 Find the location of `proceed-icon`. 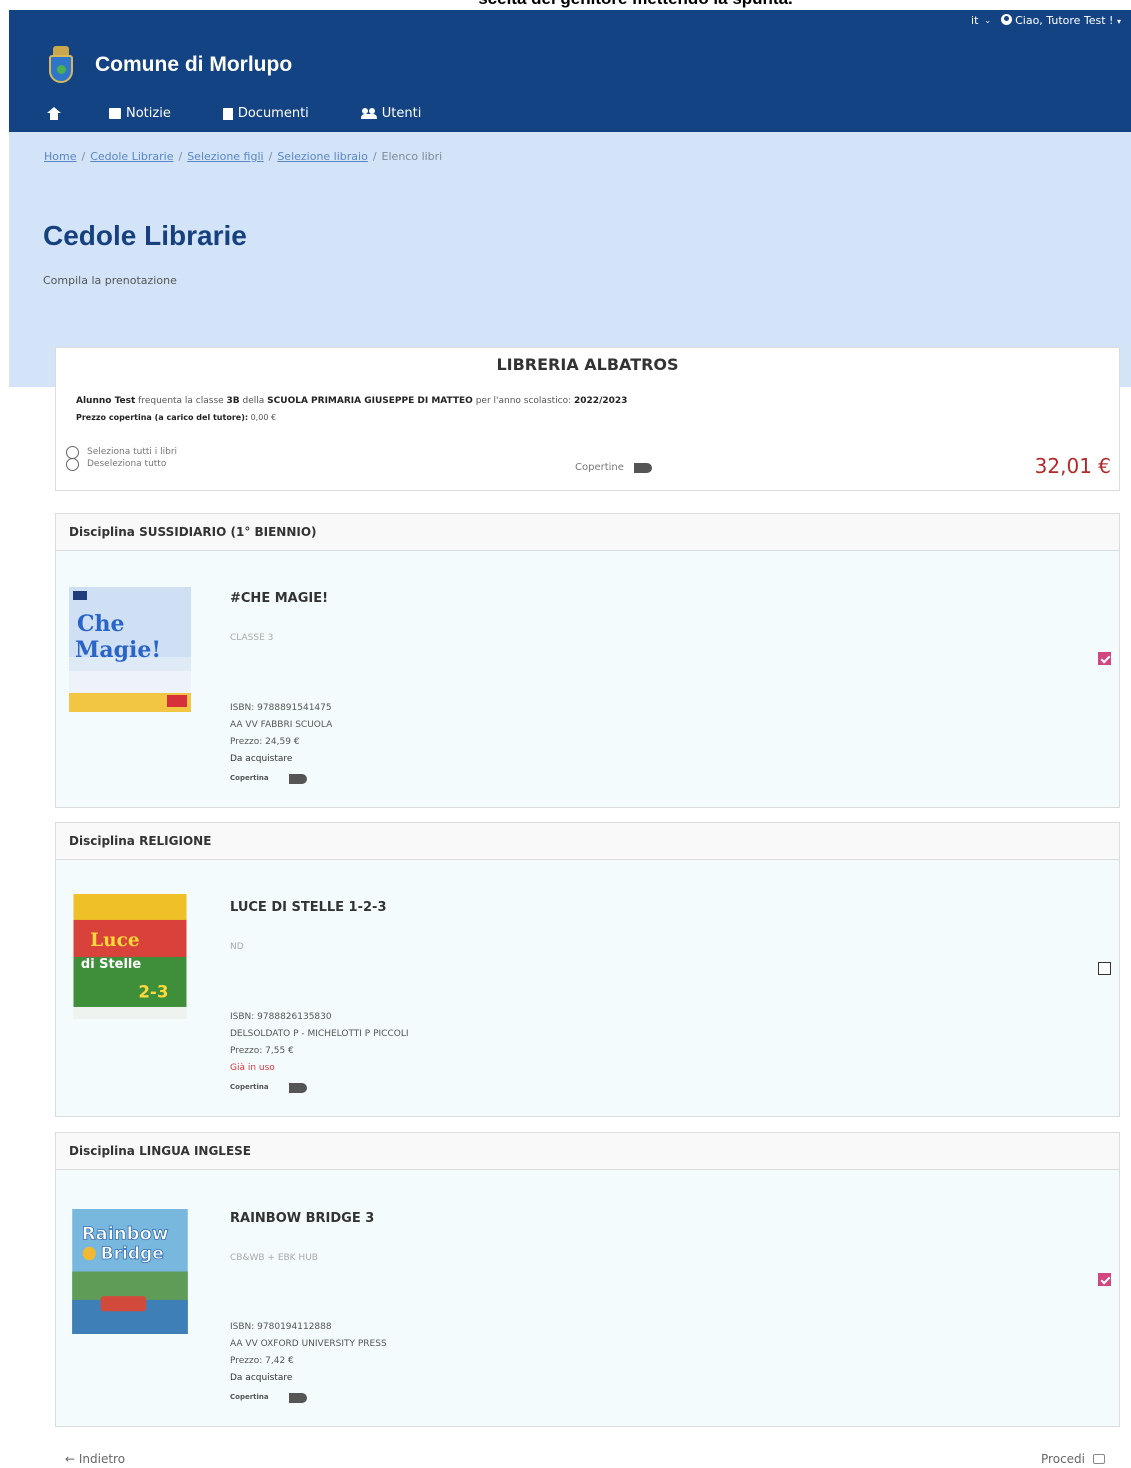

proceed-icon is located at coordinates (1099, 1459).